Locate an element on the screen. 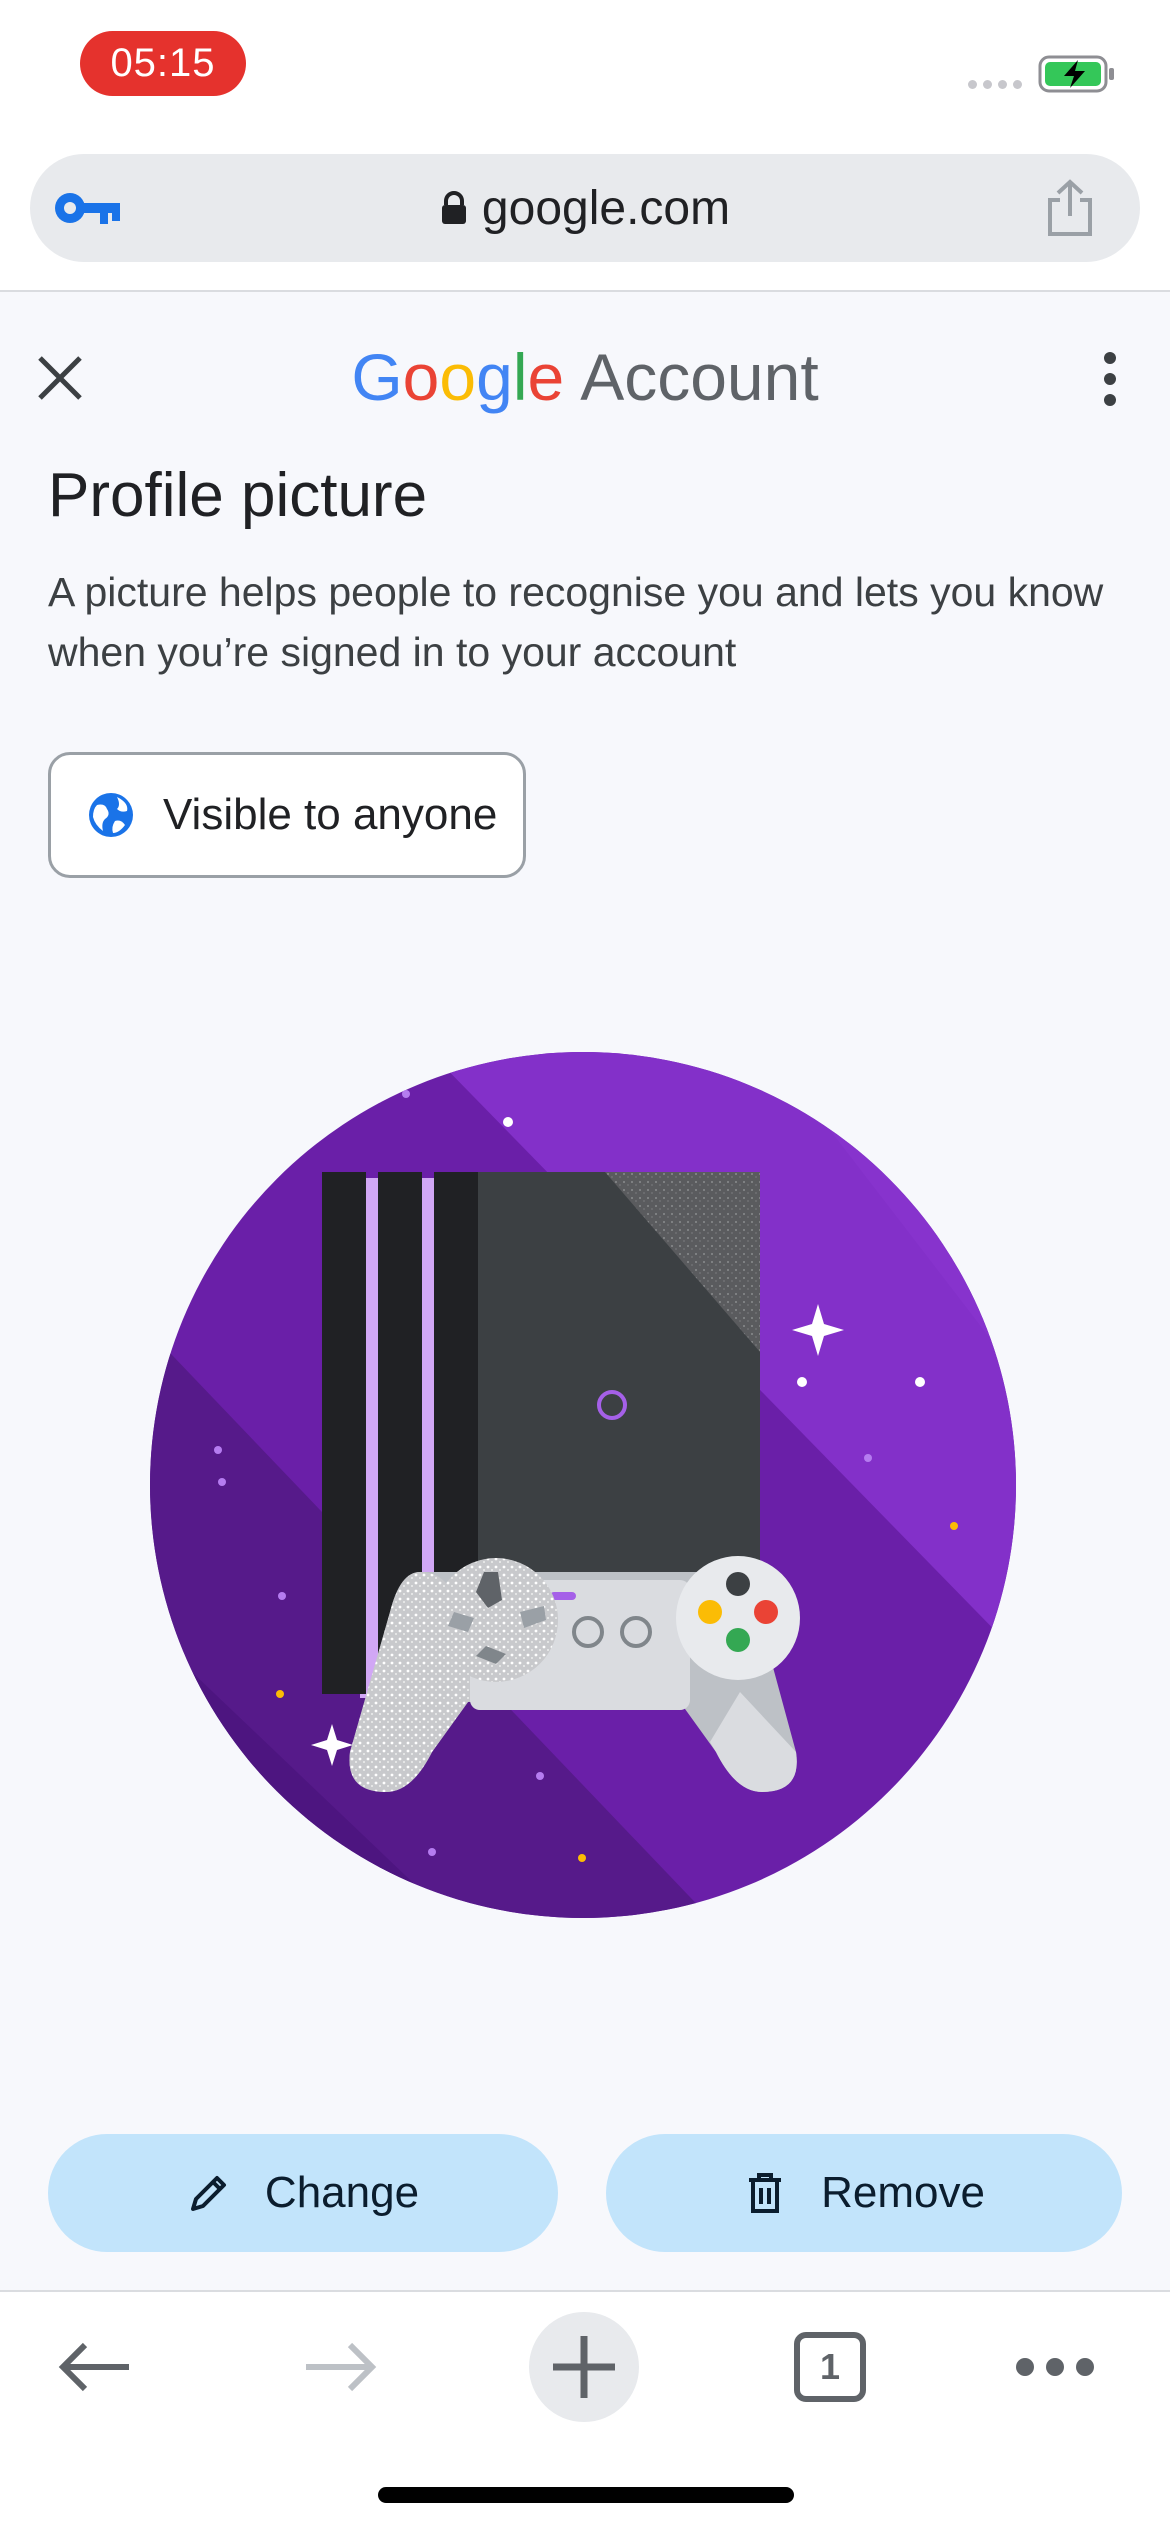 The width and height of the screenshot is (1170, 2532). change-button: Change is located at coordinates (303, 2193).